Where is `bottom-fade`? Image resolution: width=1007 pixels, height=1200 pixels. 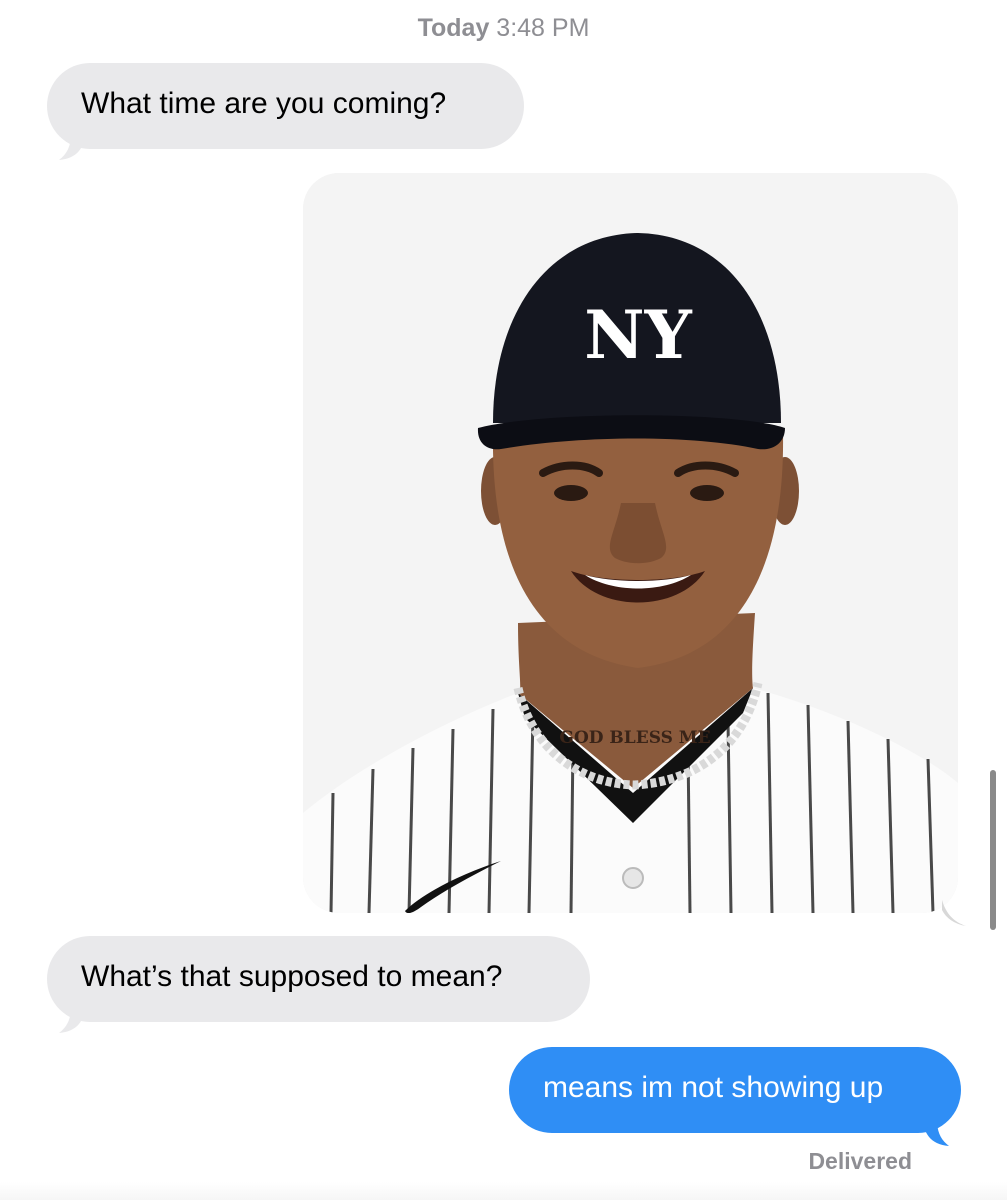
bottom-fade is located at coordinates (503, 1191).